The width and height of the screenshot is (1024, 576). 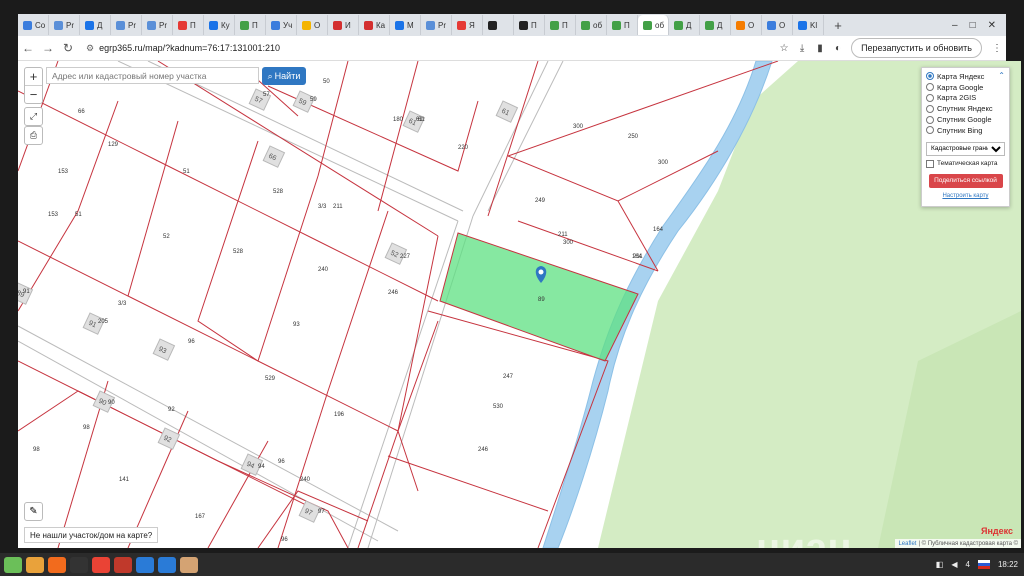 What do you see at coordinates (33, 511) in the screenshot?
I see `edit-pencil-icon: ✎` at bounding box center [33, 511].